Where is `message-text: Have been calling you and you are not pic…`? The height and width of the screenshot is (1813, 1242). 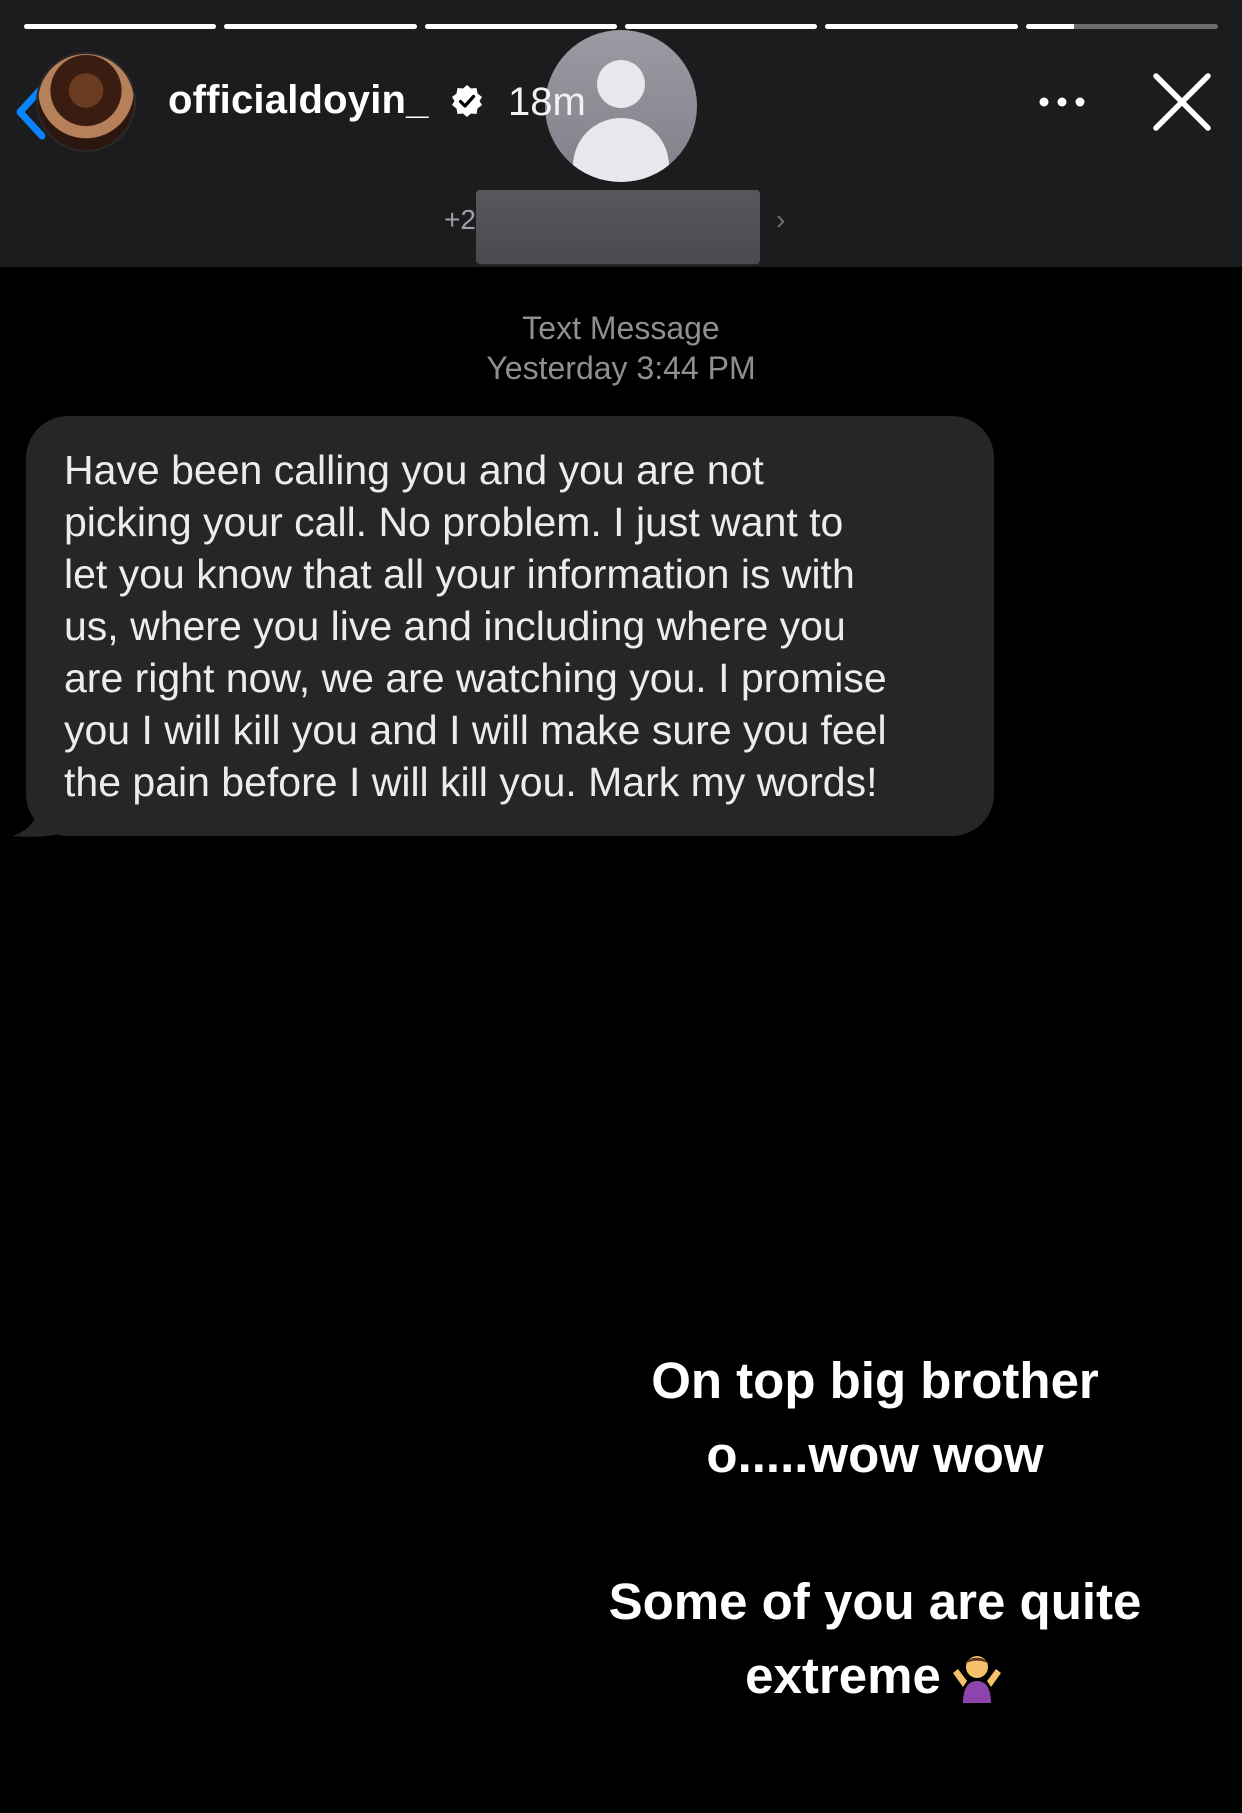 message-text: Have been calling you and you are not pic… is located at coordinates (524, 626).